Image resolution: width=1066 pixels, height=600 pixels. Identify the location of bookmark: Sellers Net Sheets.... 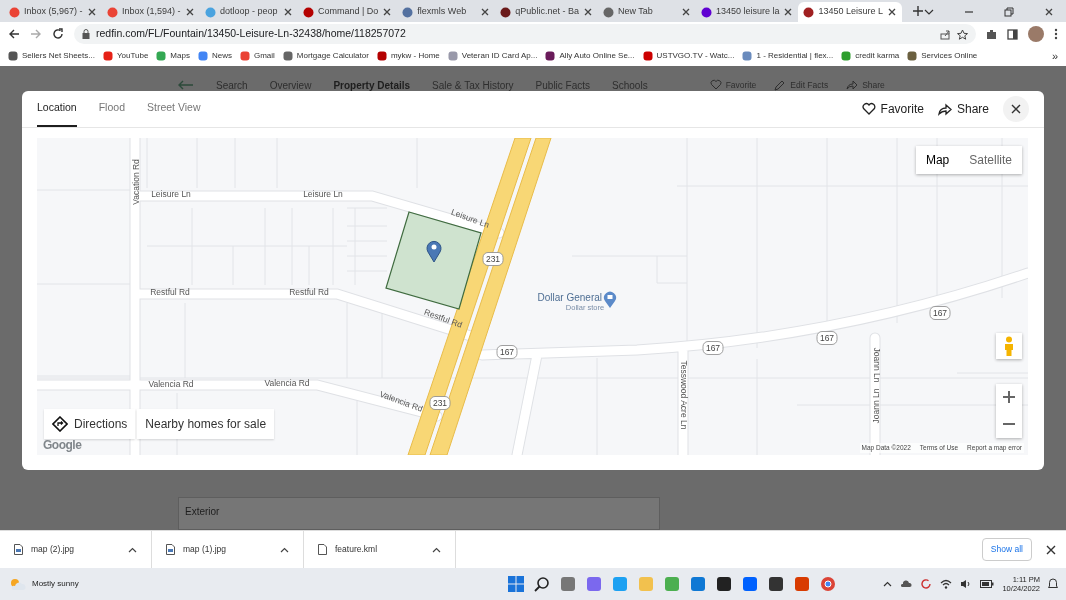
(51, 56).